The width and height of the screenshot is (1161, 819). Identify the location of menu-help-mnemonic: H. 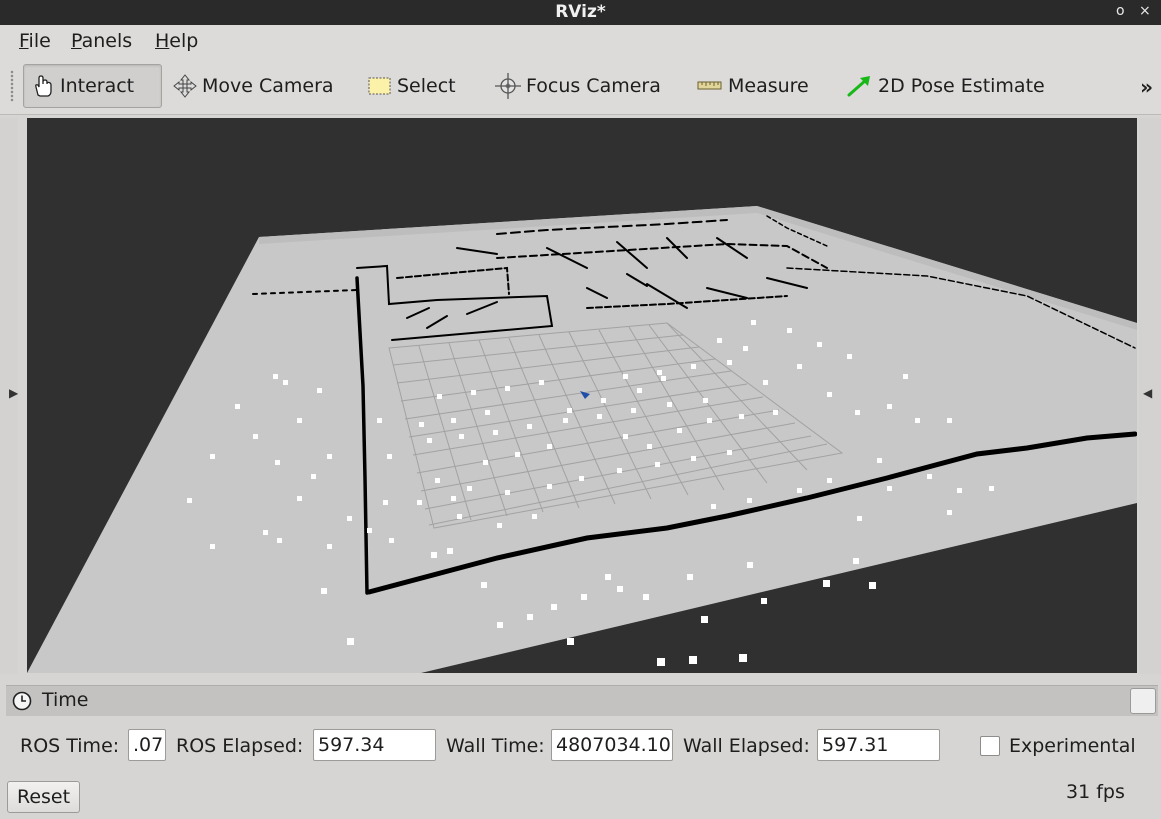
(162, 41).